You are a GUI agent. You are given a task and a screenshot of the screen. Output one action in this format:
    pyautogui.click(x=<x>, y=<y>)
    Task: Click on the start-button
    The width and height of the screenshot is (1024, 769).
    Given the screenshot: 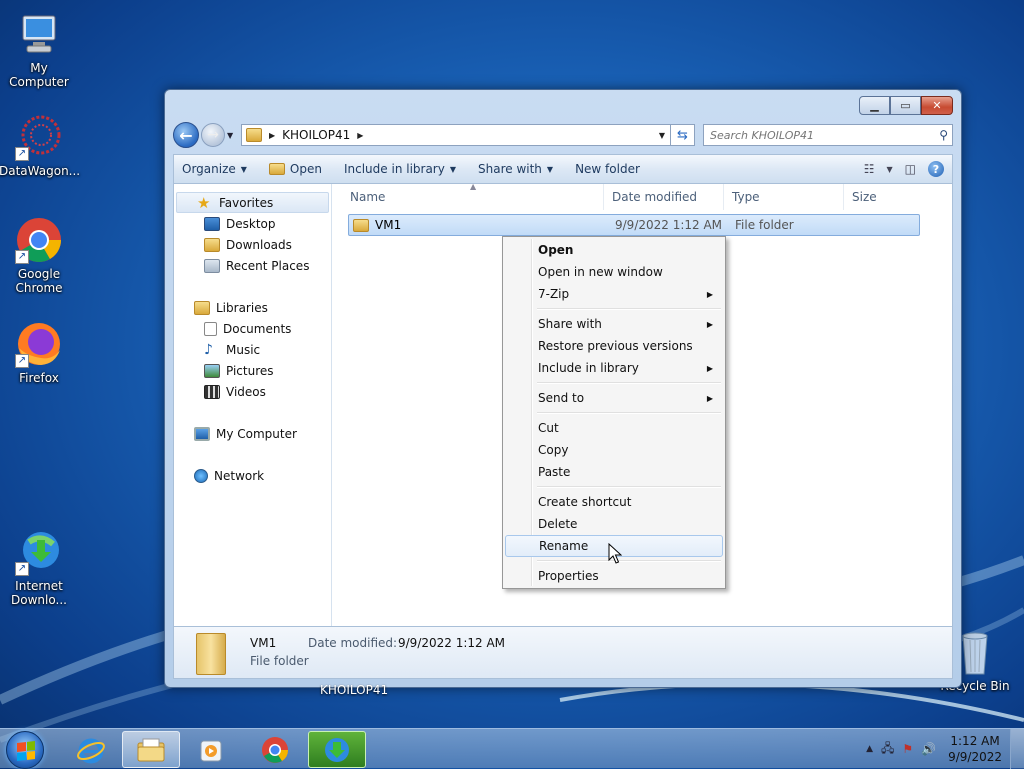 What is the action you would take?
    pyautogui.click(x=25, y=750)
    